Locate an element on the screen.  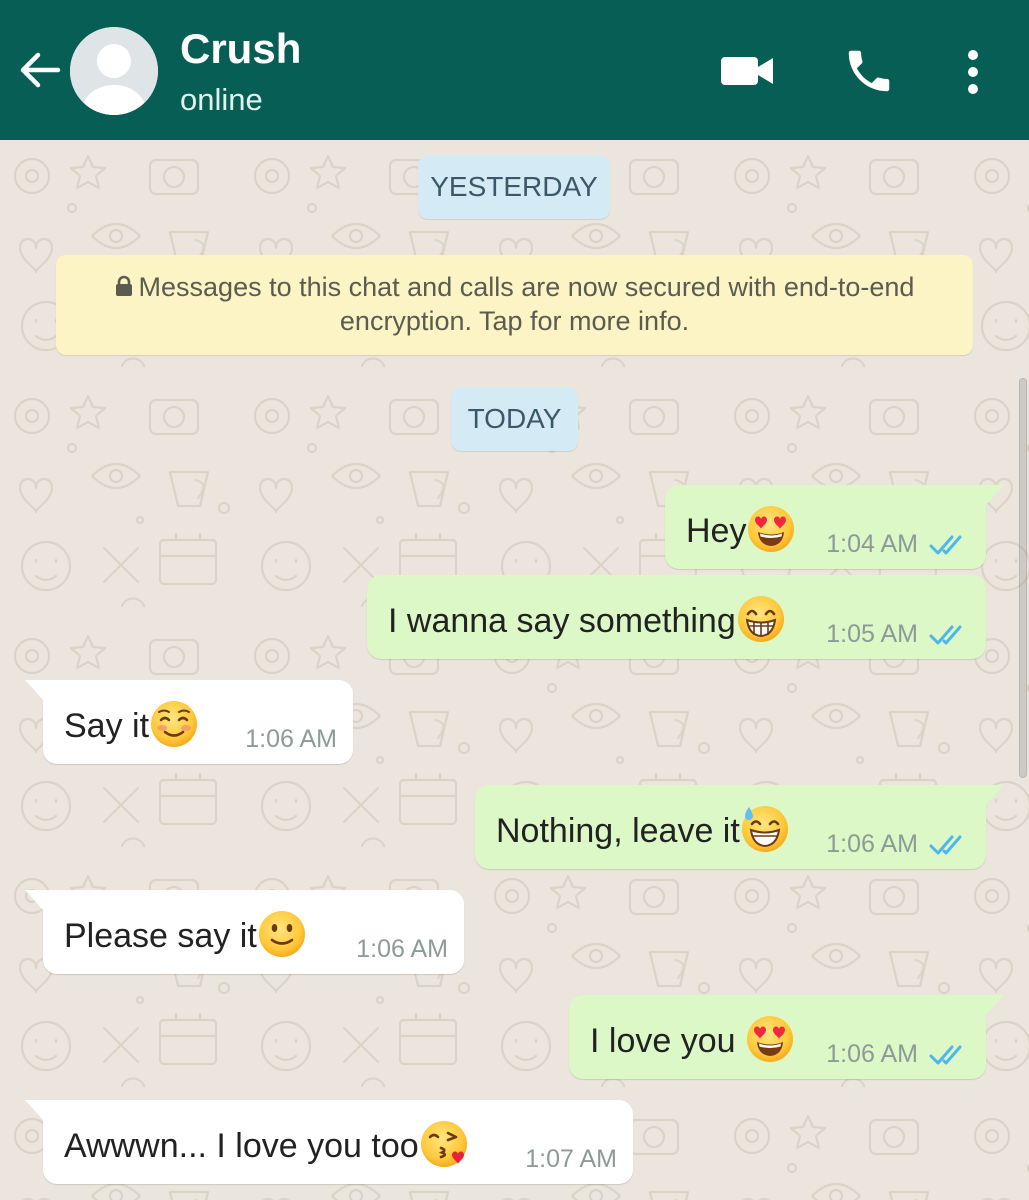
message-time: 1:07 AM is located at coordinates (571, 1159).